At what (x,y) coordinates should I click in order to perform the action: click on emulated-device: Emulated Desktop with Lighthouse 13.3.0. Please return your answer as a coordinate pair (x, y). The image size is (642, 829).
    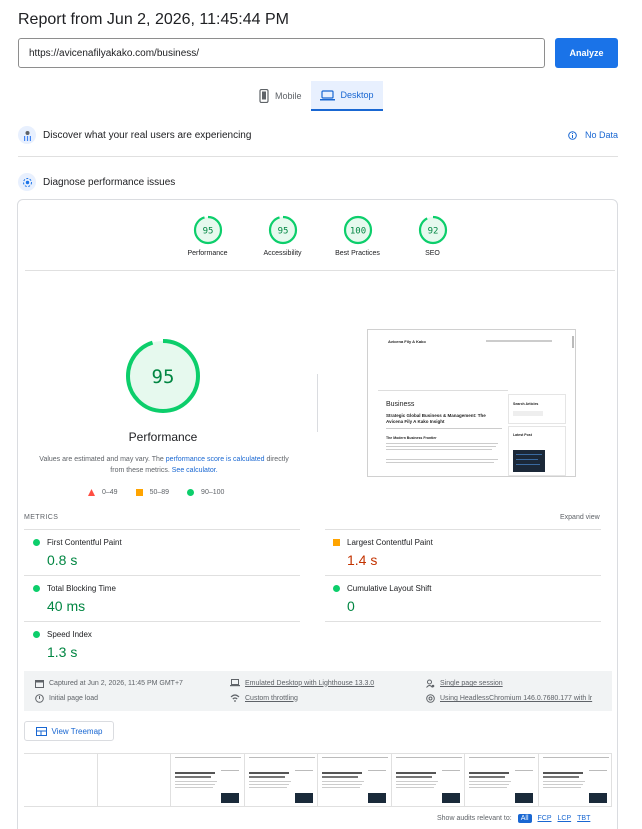
    Looking at the image, I should click on (302, 683).